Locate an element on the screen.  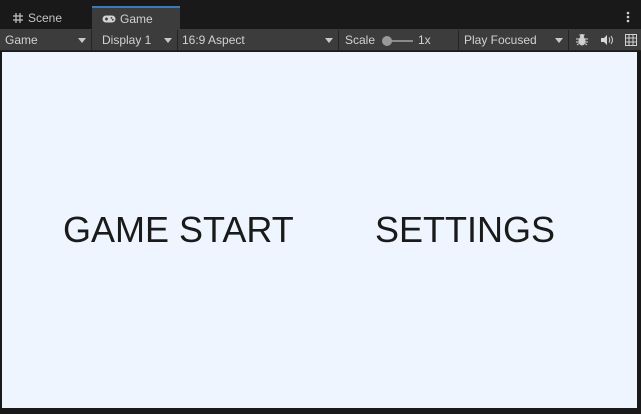
scale-label-text: Scale is located at coordinates (360, 40).